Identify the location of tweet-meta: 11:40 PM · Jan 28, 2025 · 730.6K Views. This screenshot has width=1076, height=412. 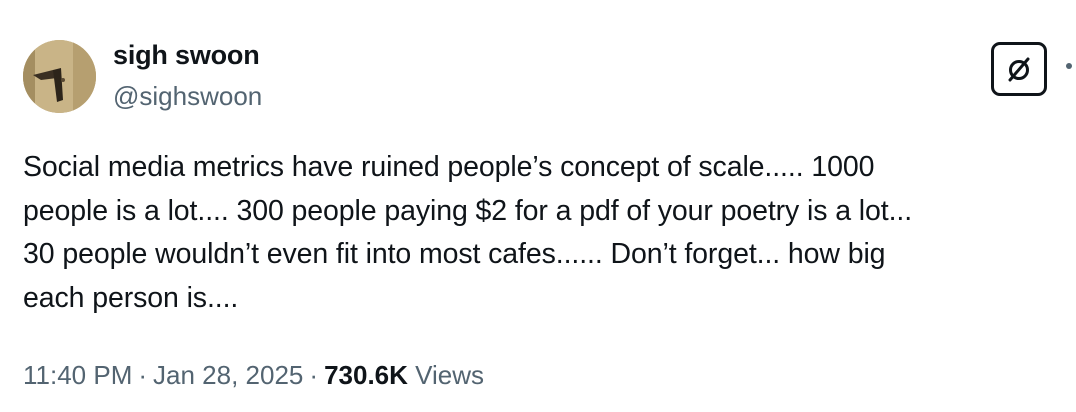
(253, 375).